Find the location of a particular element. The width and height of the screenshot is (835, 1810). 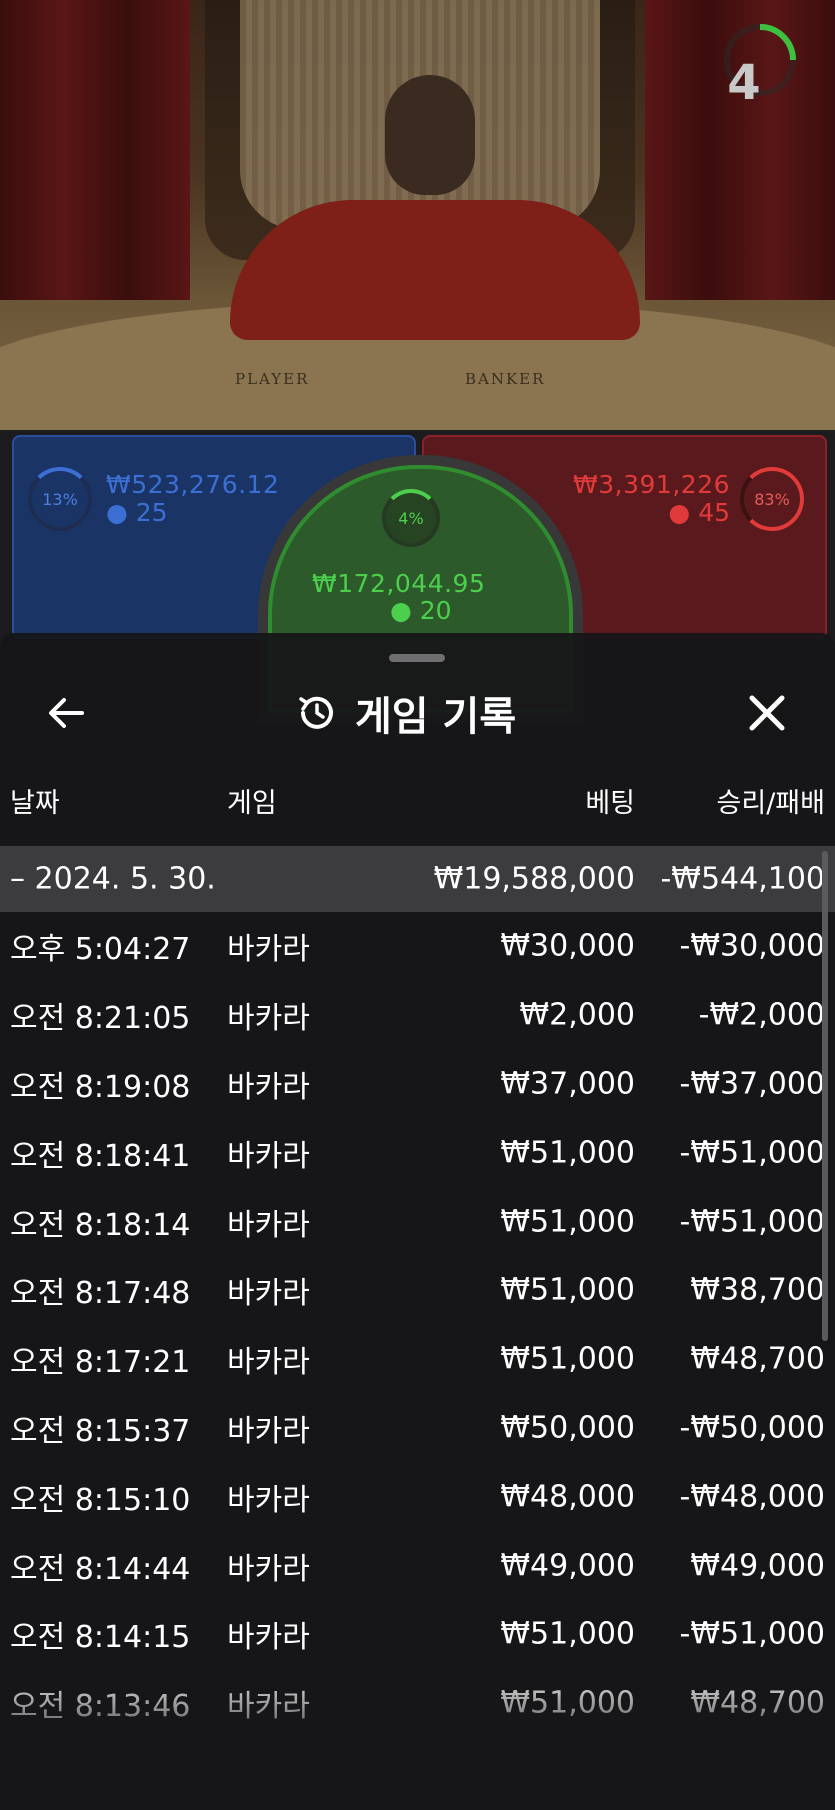

banker-percent: 83% is located at coordinates (772, 499).